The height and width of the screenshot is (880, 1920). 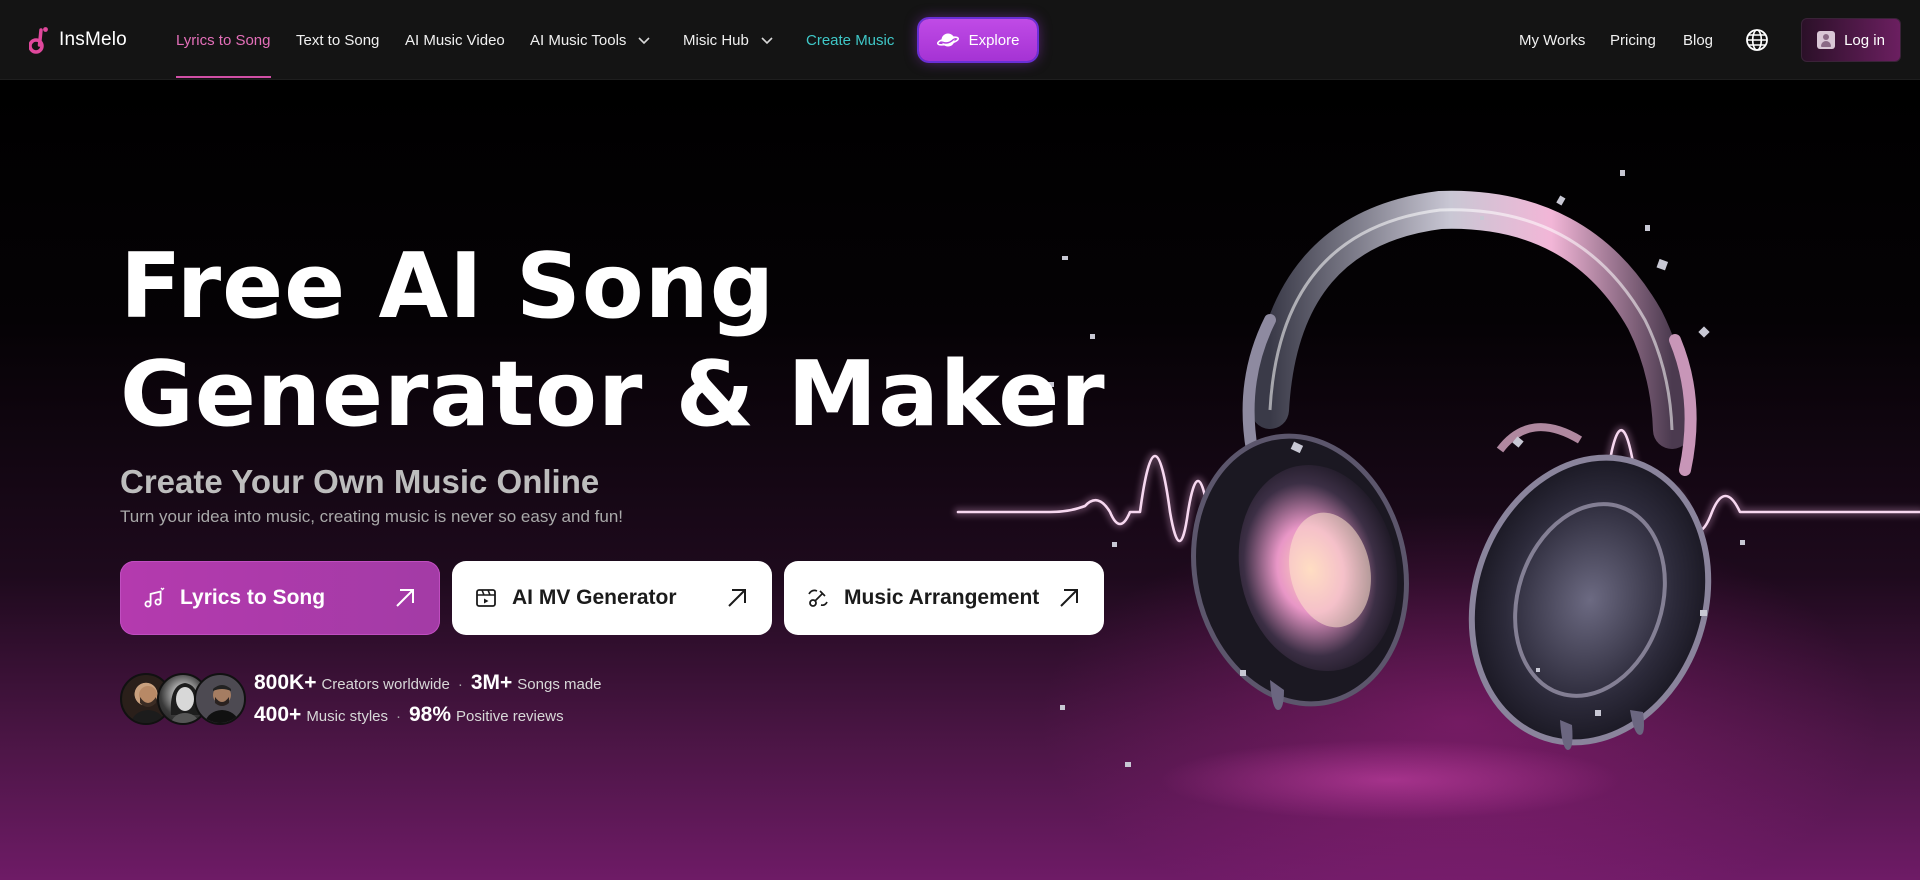 I want to click on songs-count: 3M+, so click(x=491, y=682).